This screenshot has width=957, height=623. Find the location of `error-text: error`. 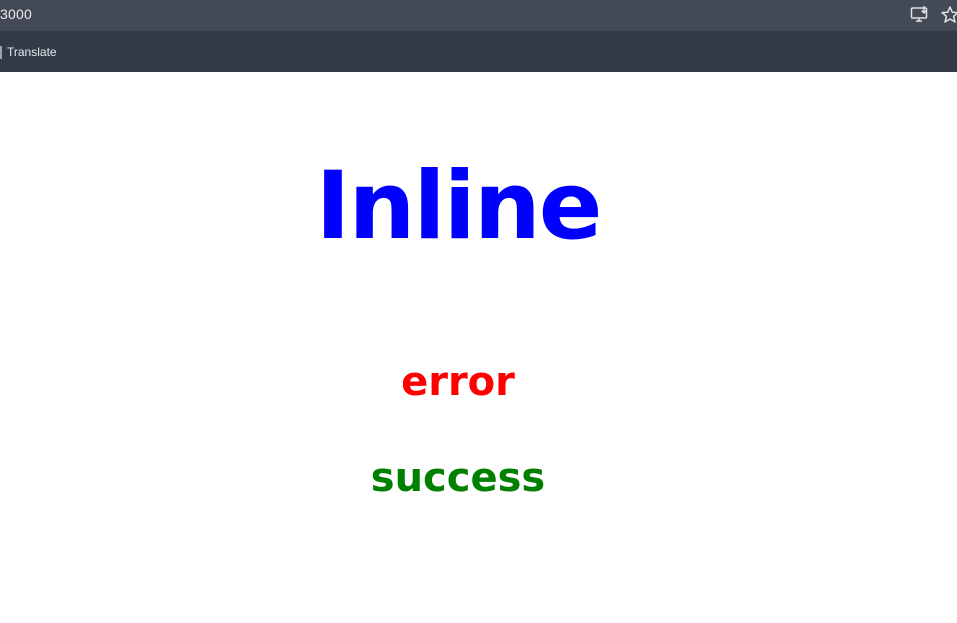

error-text: error is located at coordinates (458, 382).